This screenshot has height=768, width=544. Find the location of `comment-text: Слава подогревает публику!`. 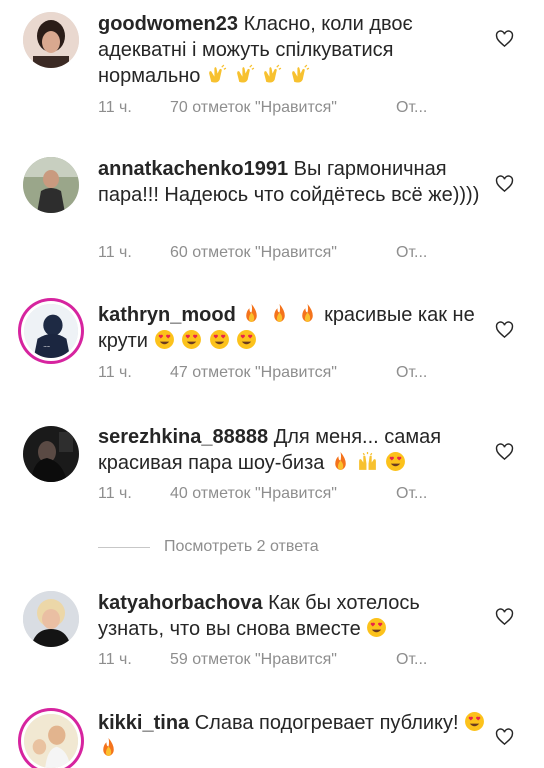

comment-text: Слава подогревает публику! is located at coordinates (326, 723).